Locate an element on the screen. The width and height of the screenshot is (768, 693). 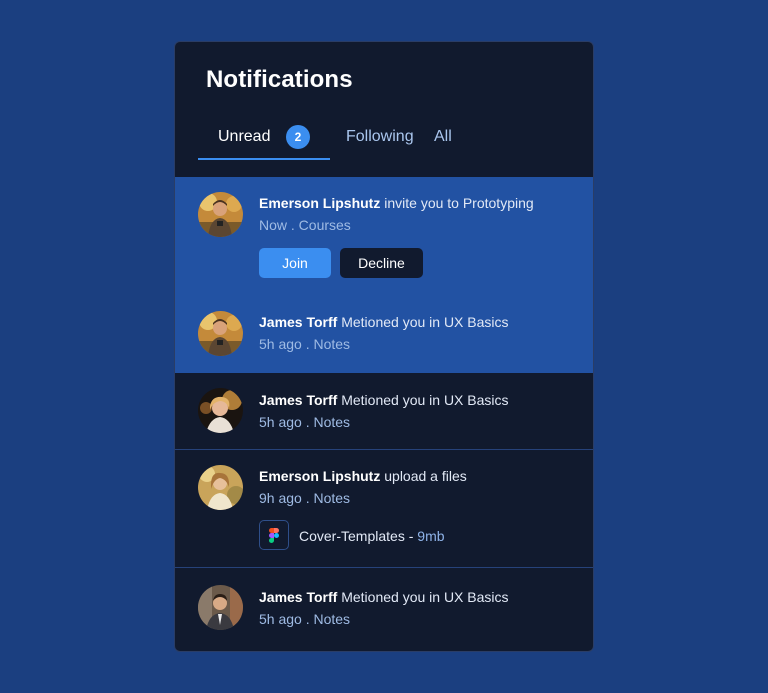
panel-title: Notifications is located at coordinates (279, 79).